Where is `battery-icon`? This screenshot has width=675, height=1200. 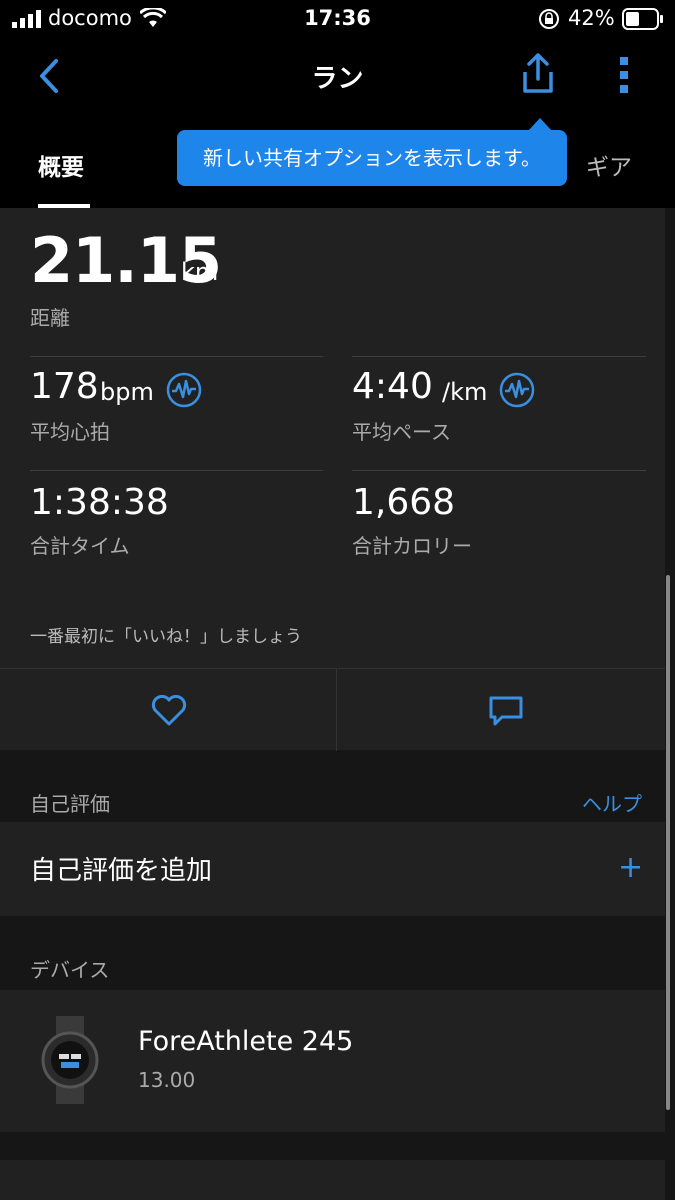
battery-icon is located at coordinates (642, 19).